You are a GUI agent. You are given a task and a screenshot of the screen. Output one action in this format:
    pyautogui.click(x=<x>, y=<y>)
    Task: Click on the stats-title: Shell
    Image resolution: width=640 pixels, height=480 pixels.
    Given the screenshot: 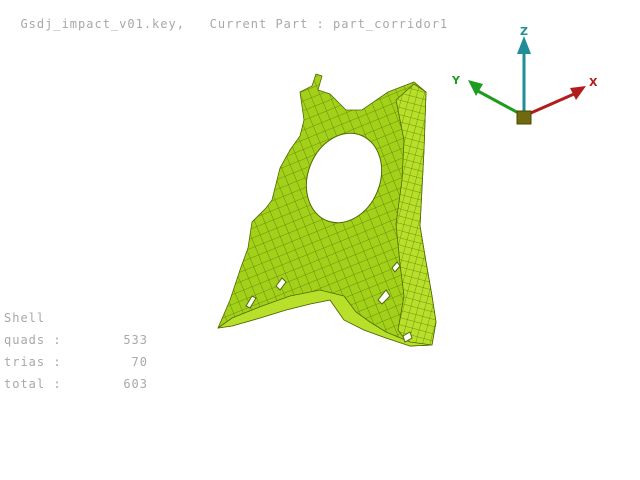 What is the action you would take?
    pyautogui.click(x=25, y=318)
    